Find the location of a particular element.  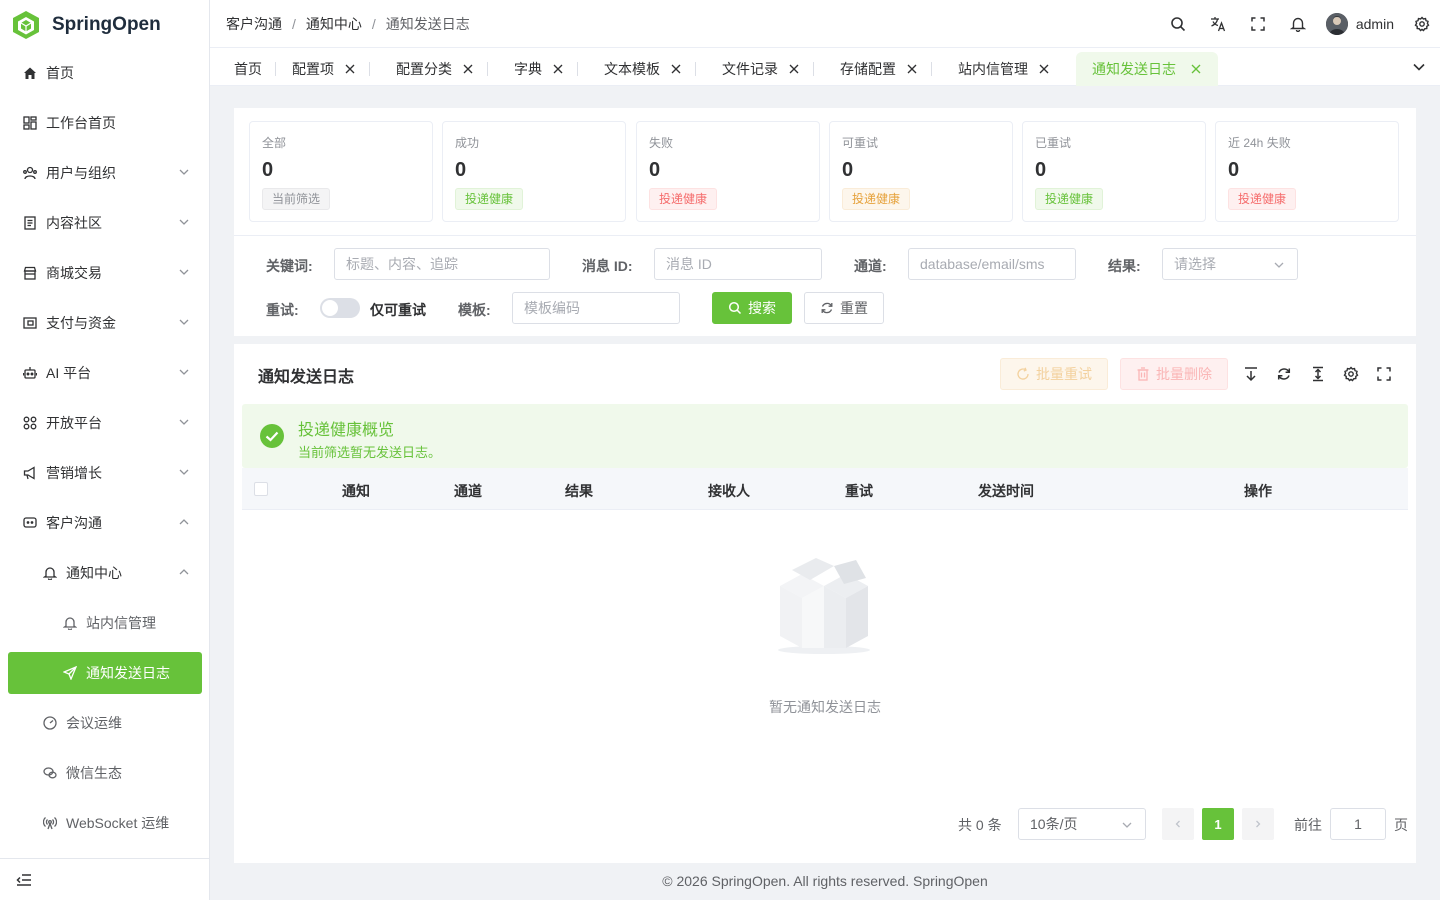

prev-page-button is located at coordinates (1178, 824).